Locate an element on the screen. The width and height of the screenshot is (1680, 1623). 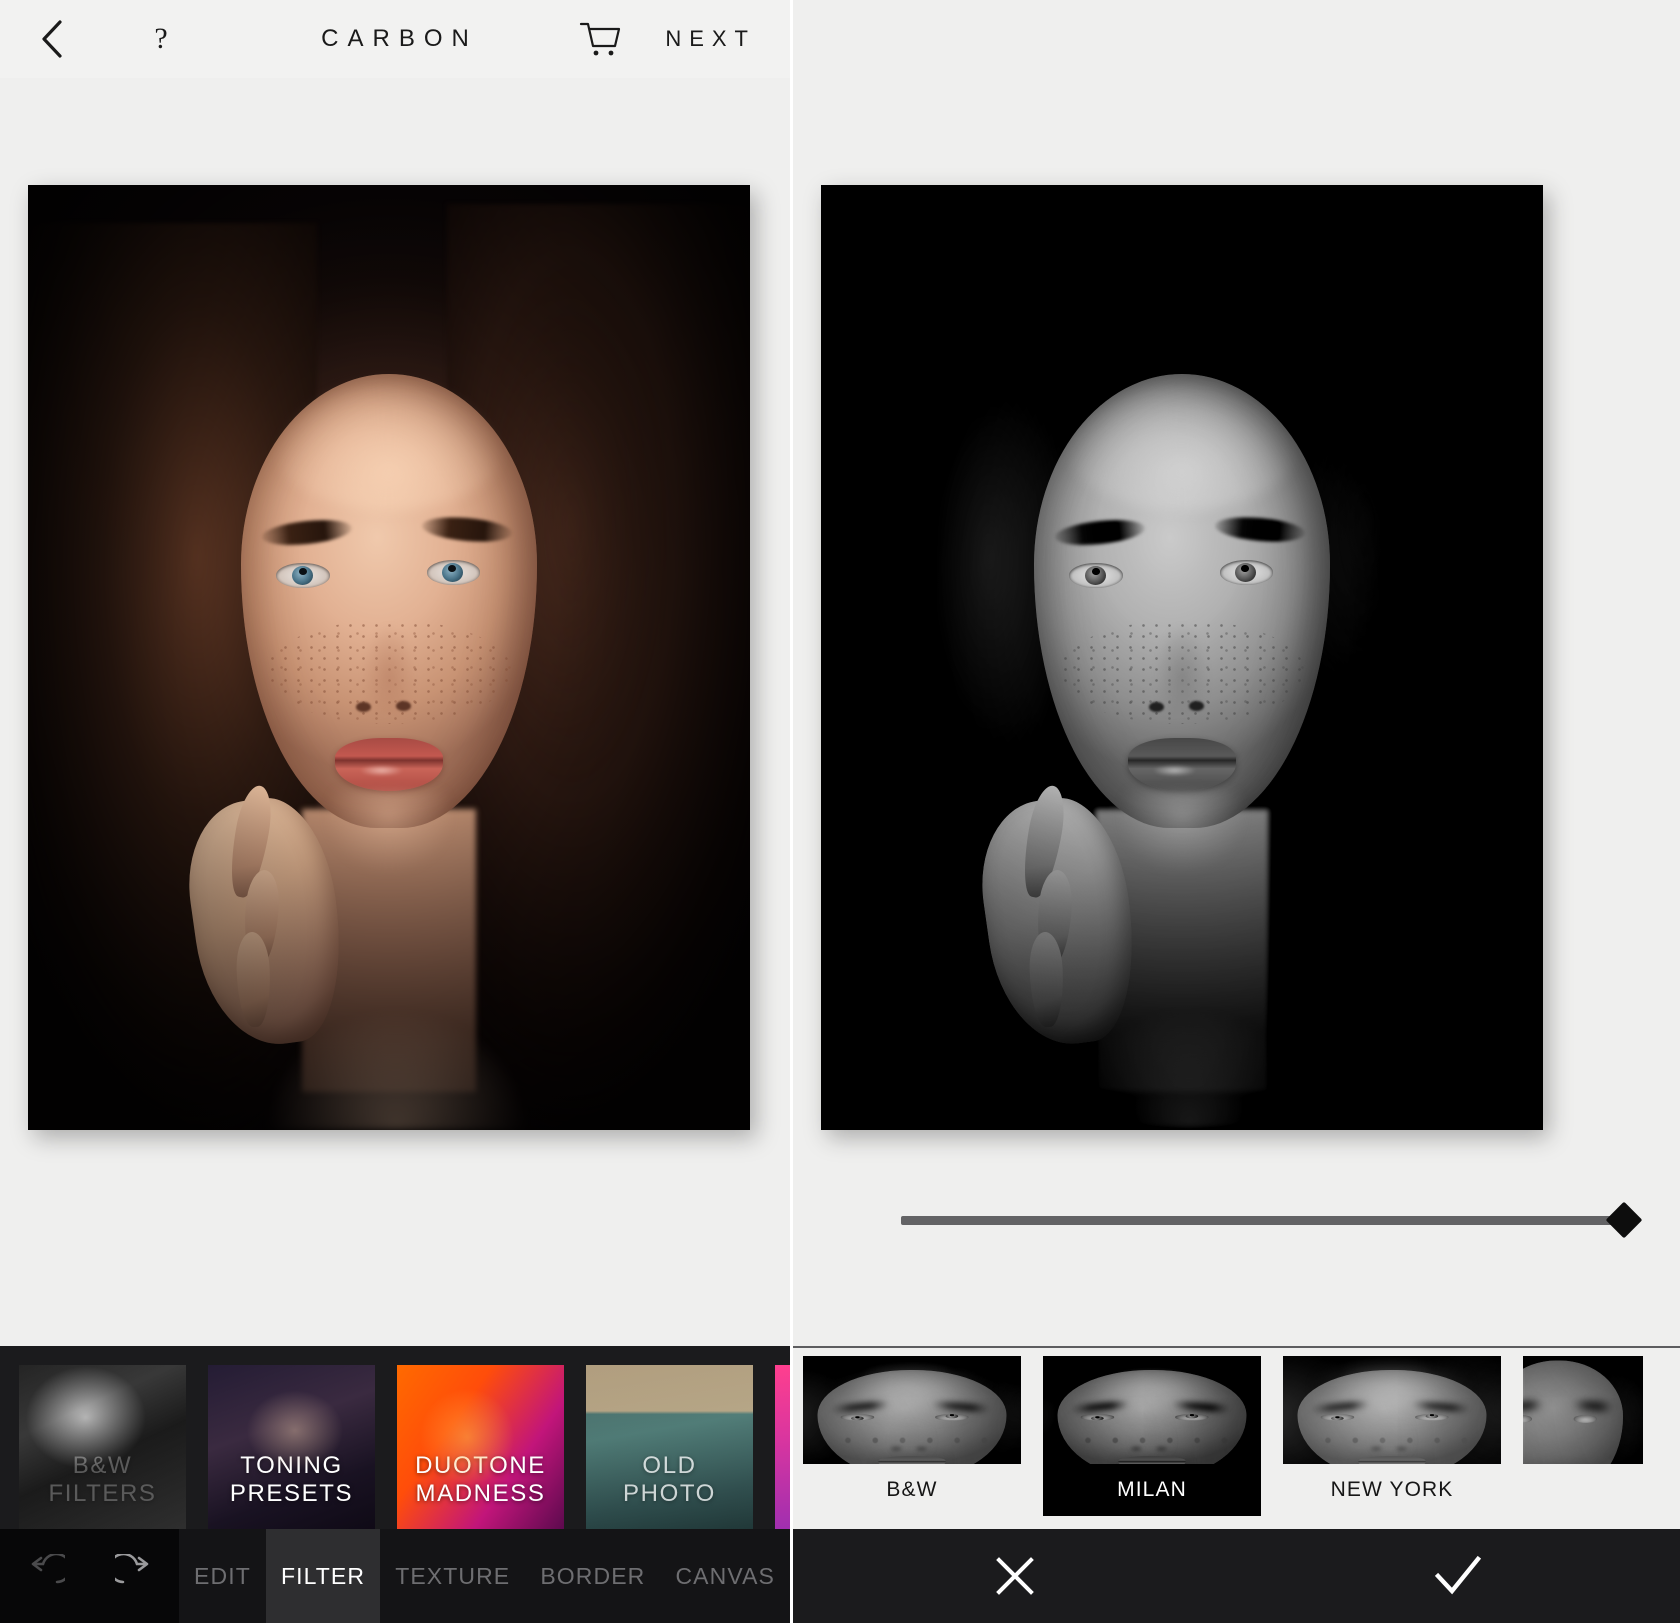
filter-pack-label-line1: TONING is located at coordinates (291, 1466).